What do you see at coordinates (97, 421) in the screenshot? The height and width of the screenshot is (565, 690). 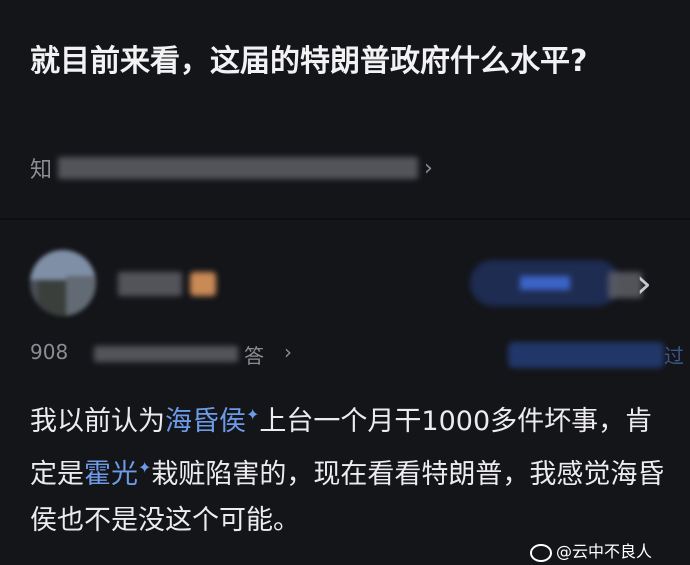 I see `answer-part-1: 我以前认为` at bounding box center [97, 421].